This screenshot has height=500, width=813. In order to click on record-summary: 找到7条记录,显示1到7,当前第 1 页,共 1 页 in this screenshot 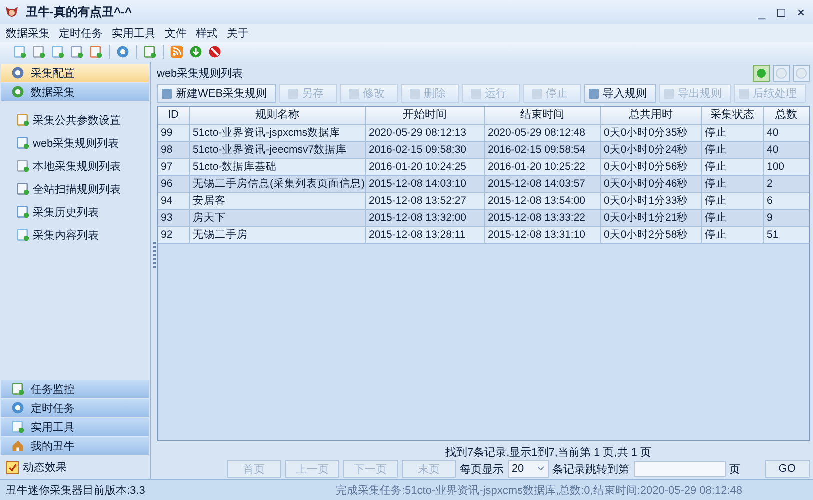, I will do `click(548, 452)`.